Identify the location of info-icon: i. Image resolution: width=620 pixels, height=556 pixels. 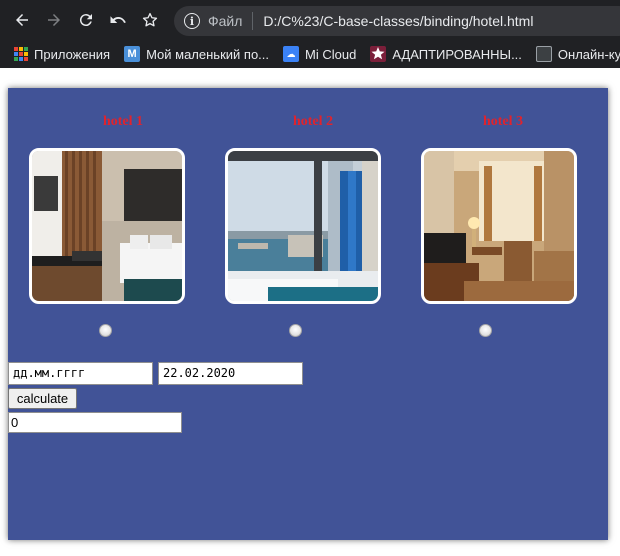
(192, 21).